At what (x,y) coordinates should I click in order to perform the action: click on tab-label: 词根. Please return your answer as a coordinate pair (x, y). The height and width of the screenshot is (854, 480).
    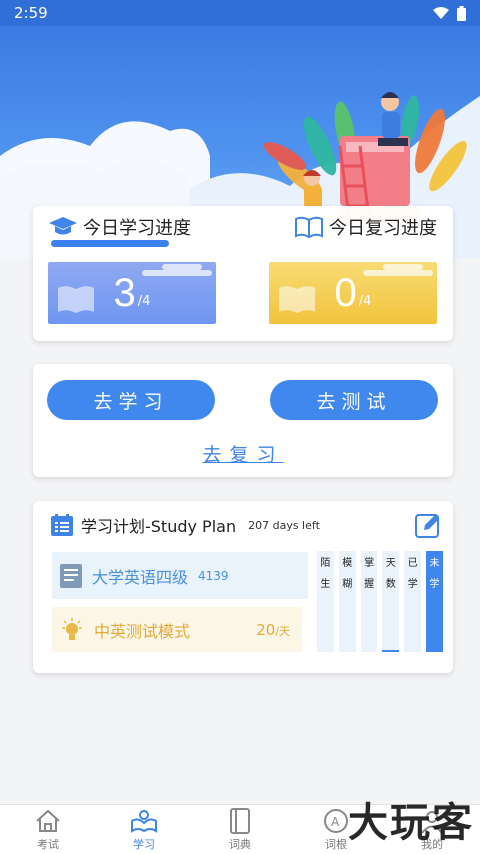
    Looking at the image, I should click on (336, 844).